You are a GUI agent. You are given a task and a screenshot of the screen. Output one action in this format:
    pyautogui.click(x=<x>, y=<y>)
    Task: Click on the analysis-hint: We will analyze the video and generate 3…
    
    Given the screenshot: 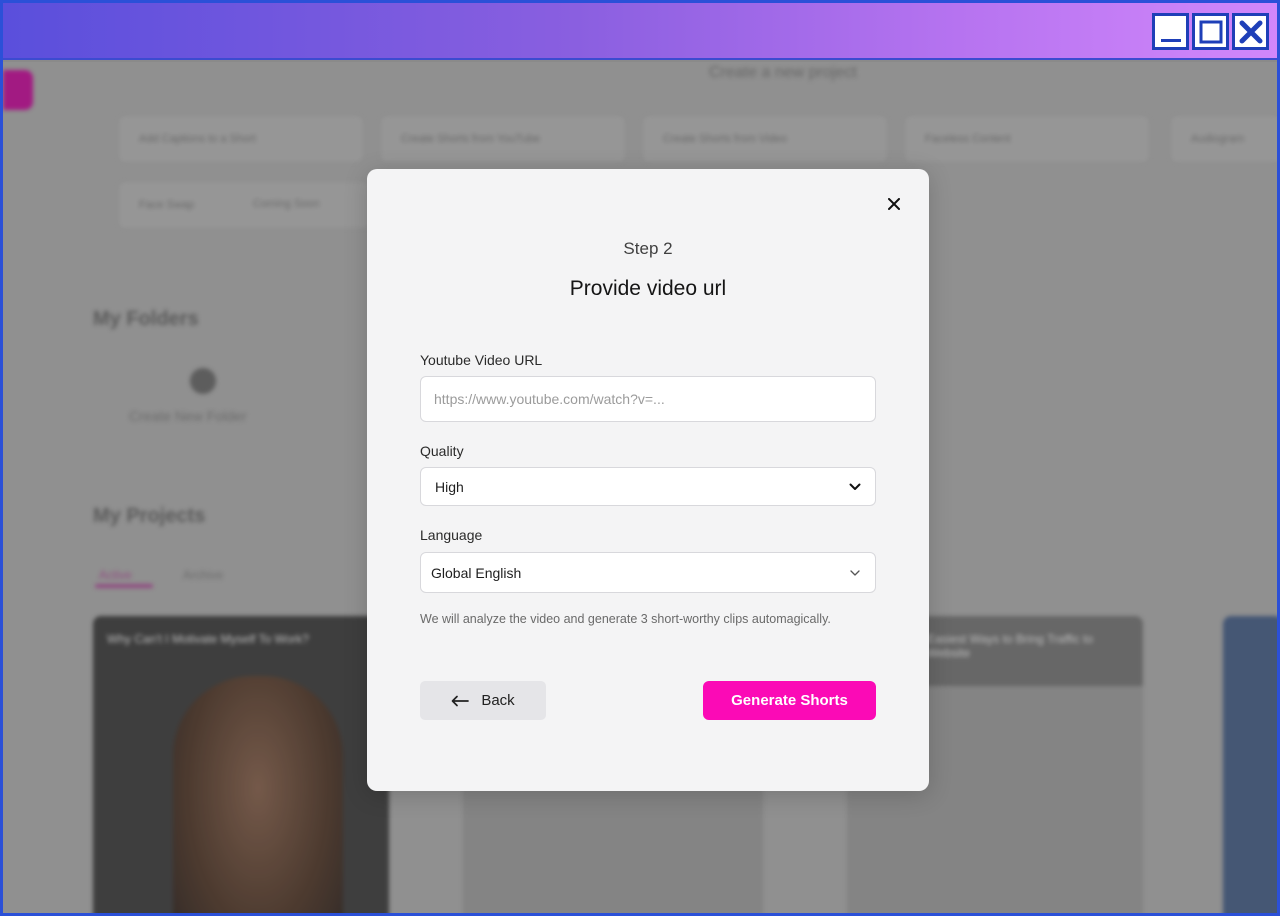 What is the action you would take?
    pyautogui.click(x=625, y=619)
    